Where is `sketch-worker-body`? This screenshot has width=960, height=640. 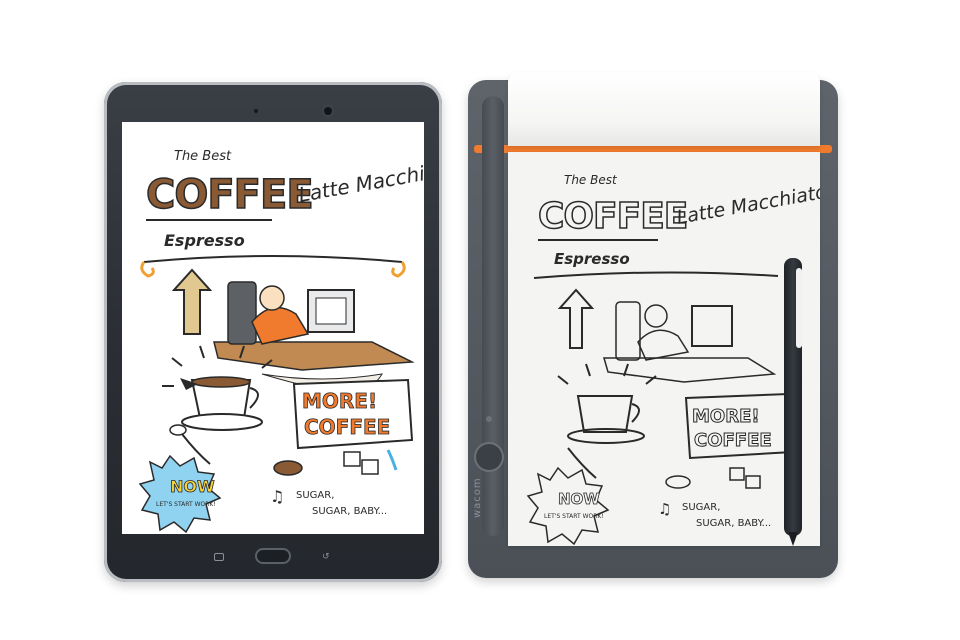 sketch-worker-body is located at coordinates (280, 325).